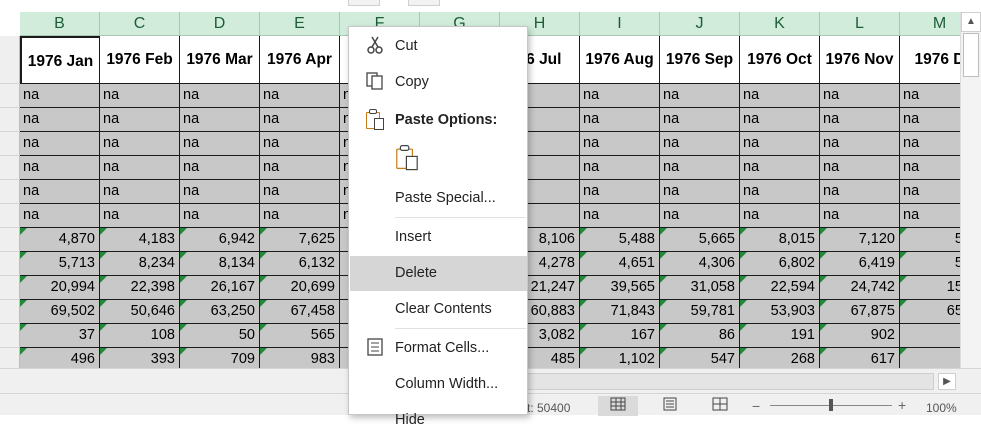 The height and width of the screenshot is (438, 981). I want to click on table-cell: 86, so click(700, 336).